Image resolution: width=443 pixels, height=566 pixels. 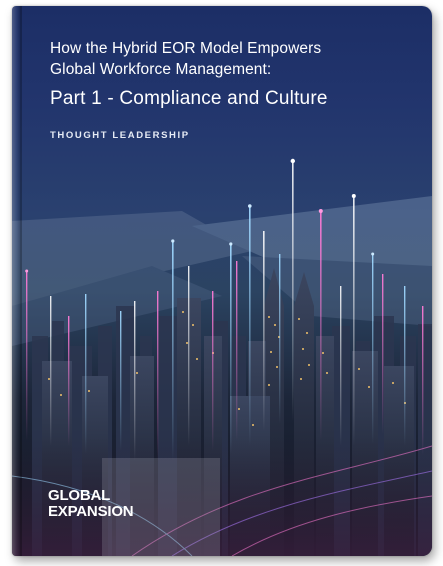 I want to click on brand-logo: GLOBAL EXPANSION, so click(x=91, y=503).